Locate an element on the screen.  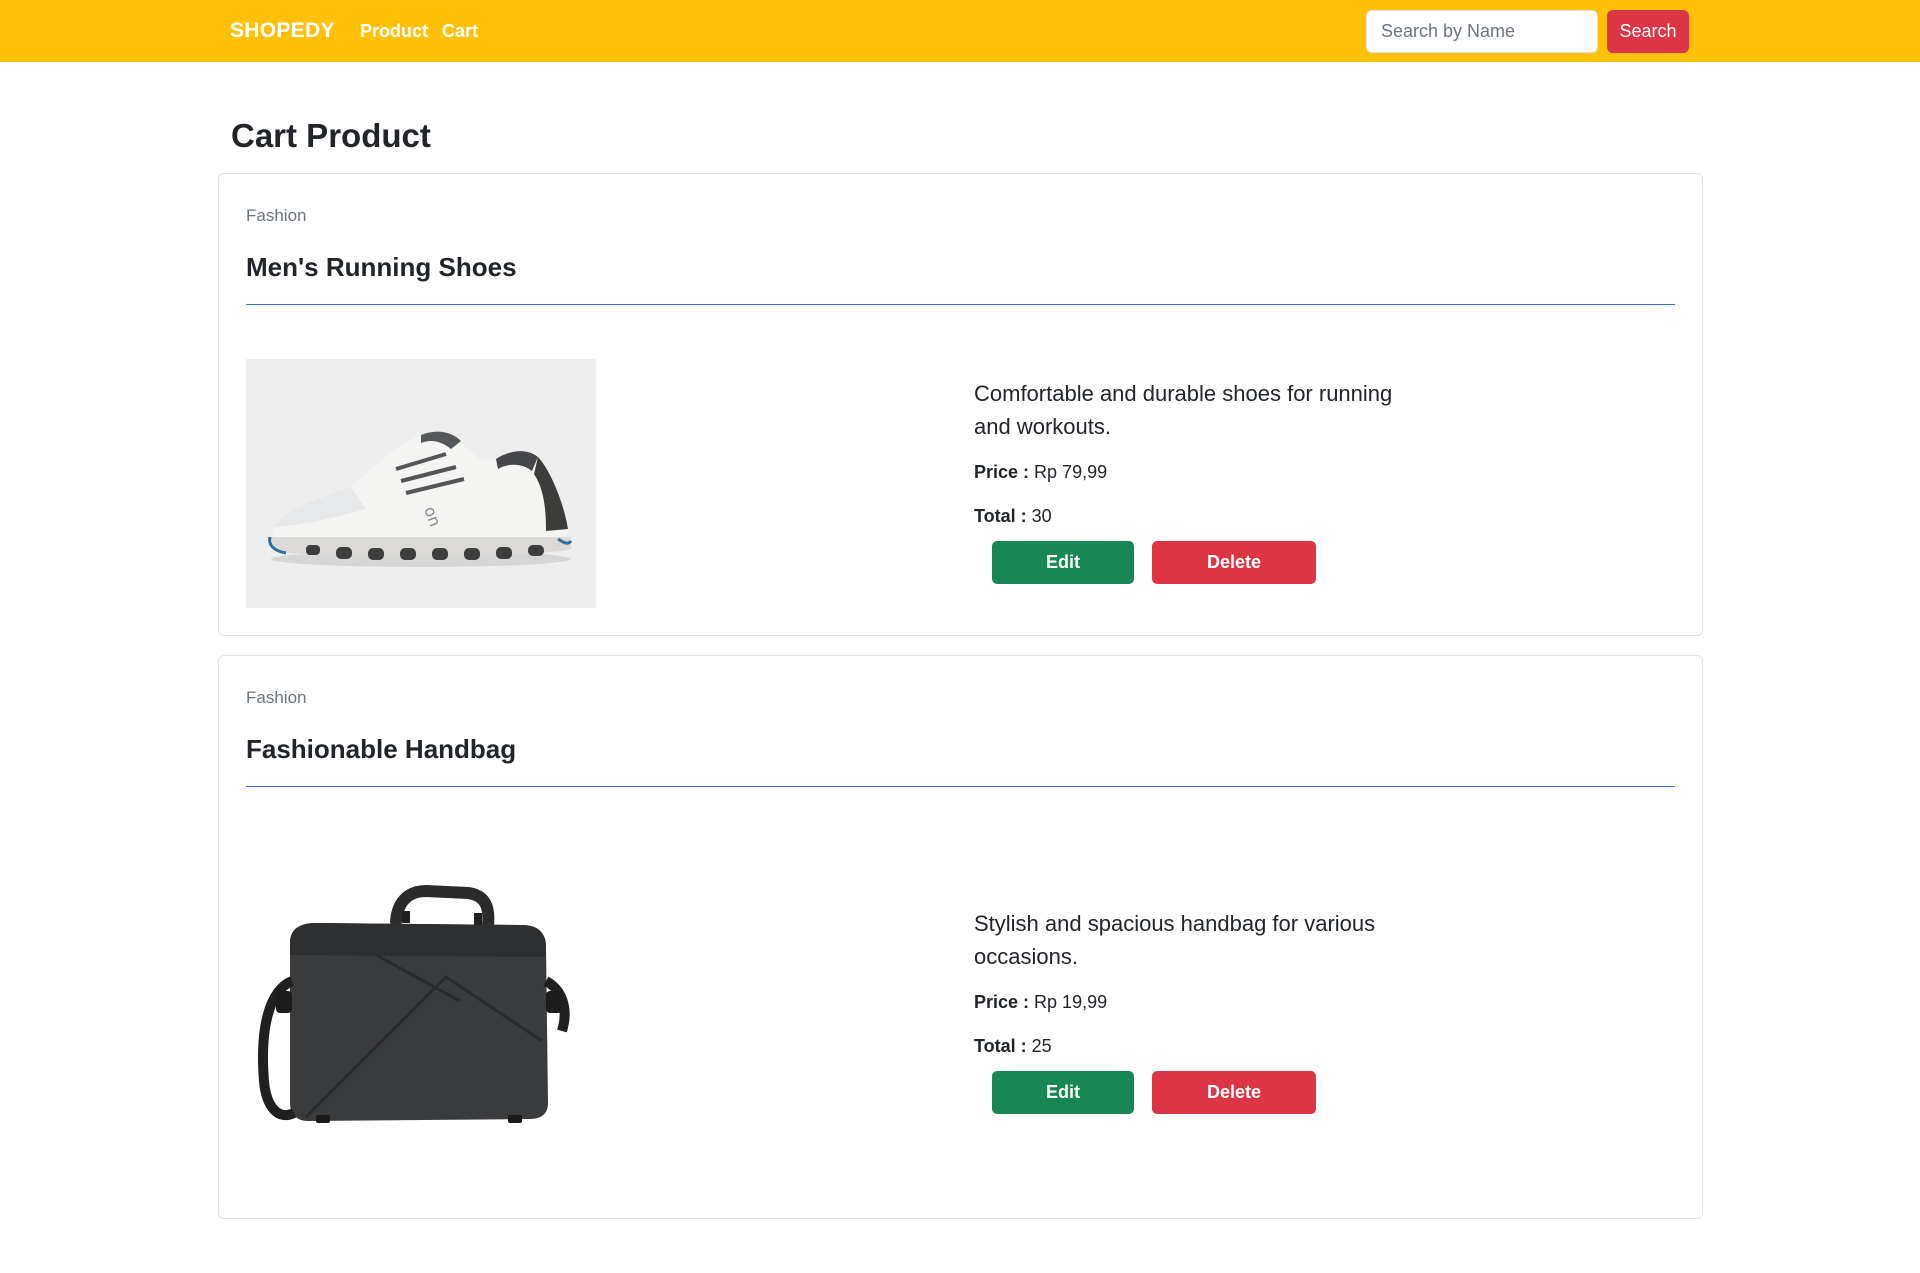
product-price: Price : Rp 19,99 is located at coordinates (1204, 1002).